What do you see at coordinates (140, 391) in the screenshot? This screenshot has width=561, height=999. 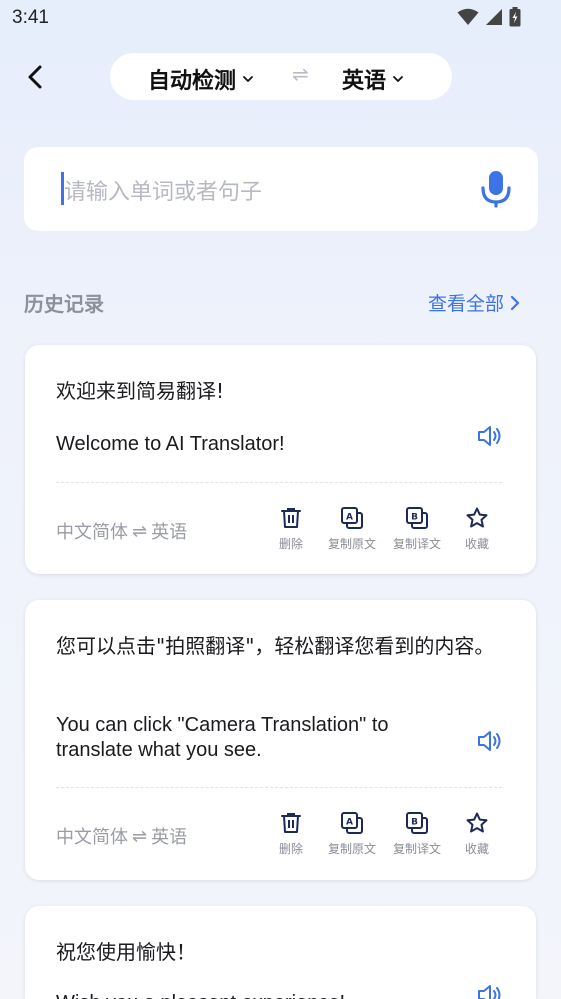 I see `source-text: 欢迎来到简易翻译!` at bounding box center [140, 391].